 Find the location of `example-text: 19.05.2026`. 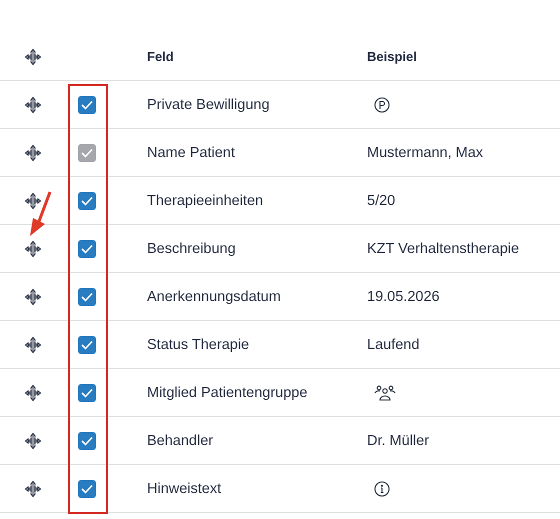

example-text: 19.05.2026 is located at coordinates (404, 296).